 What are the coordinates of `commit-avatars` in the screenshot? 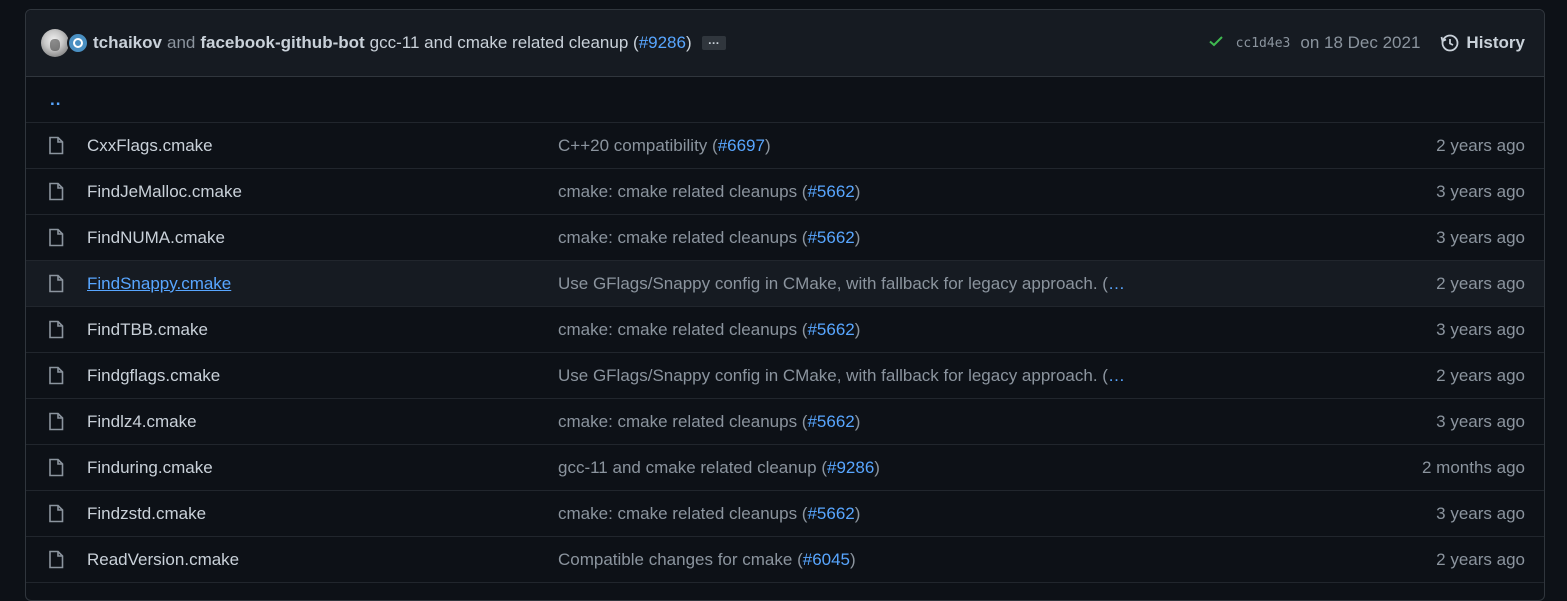 It's located at (67, 43).